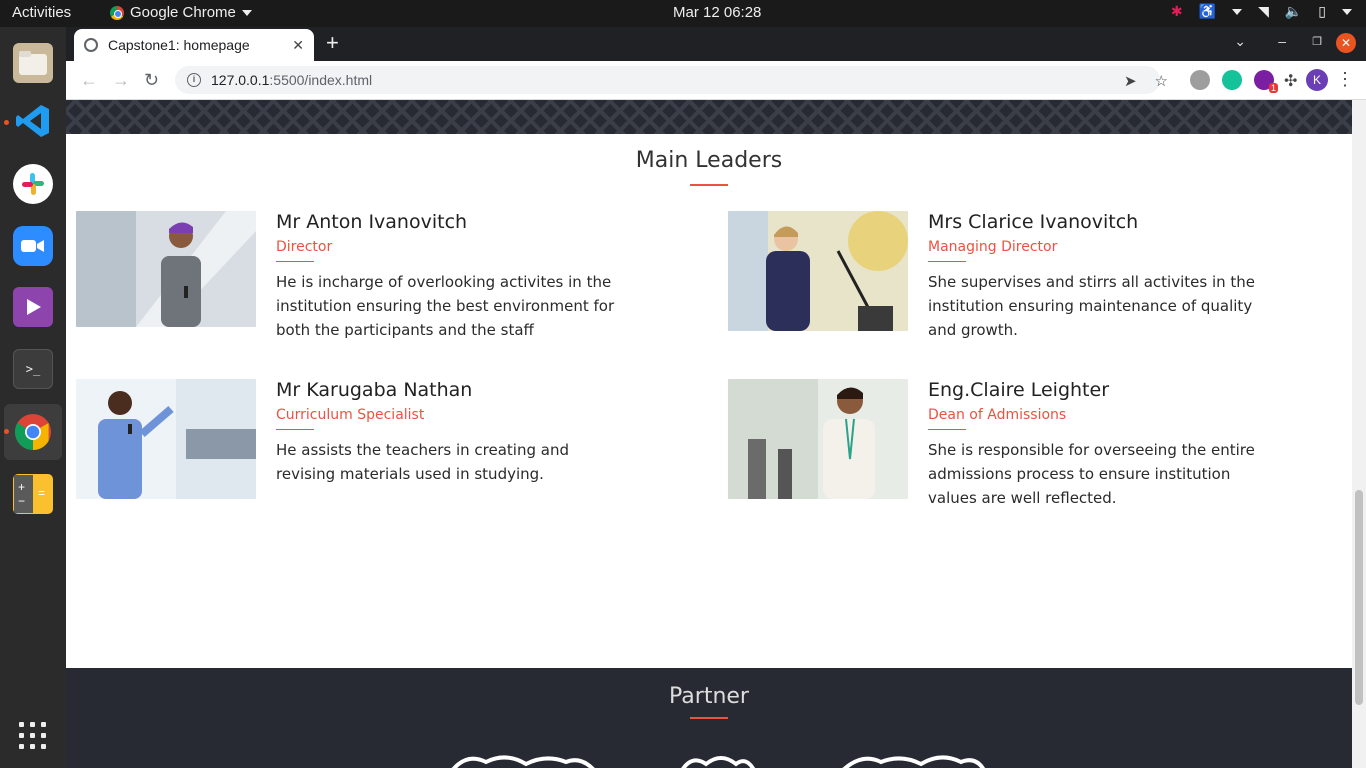  I want to click on address-bar: i 127.0.0.1:5500/index.html, so click(667, 80).